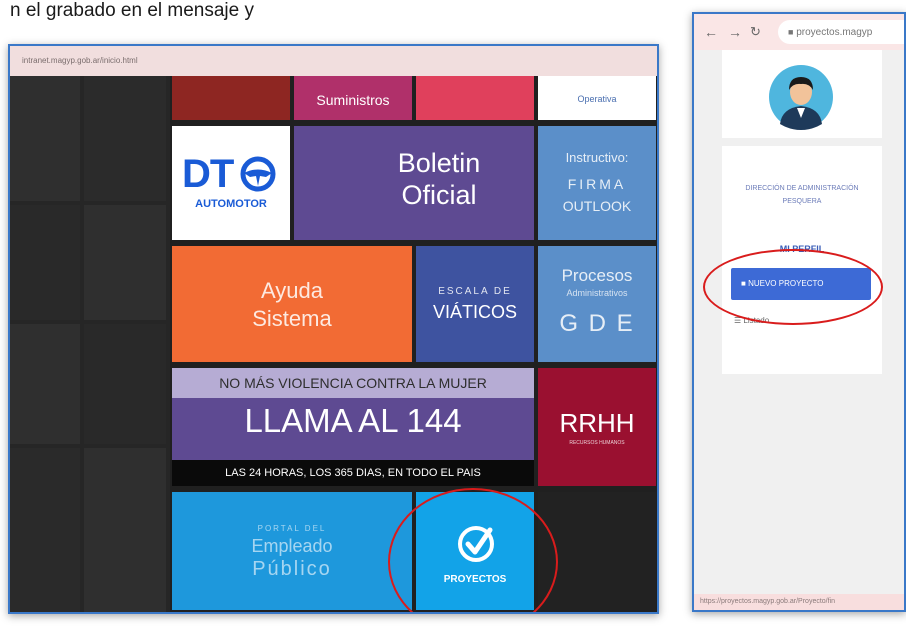 Image resolution: width=906 pixels, height=629 pixels. I want to click on profile-link: MI PERFIL, so click(802, 249).